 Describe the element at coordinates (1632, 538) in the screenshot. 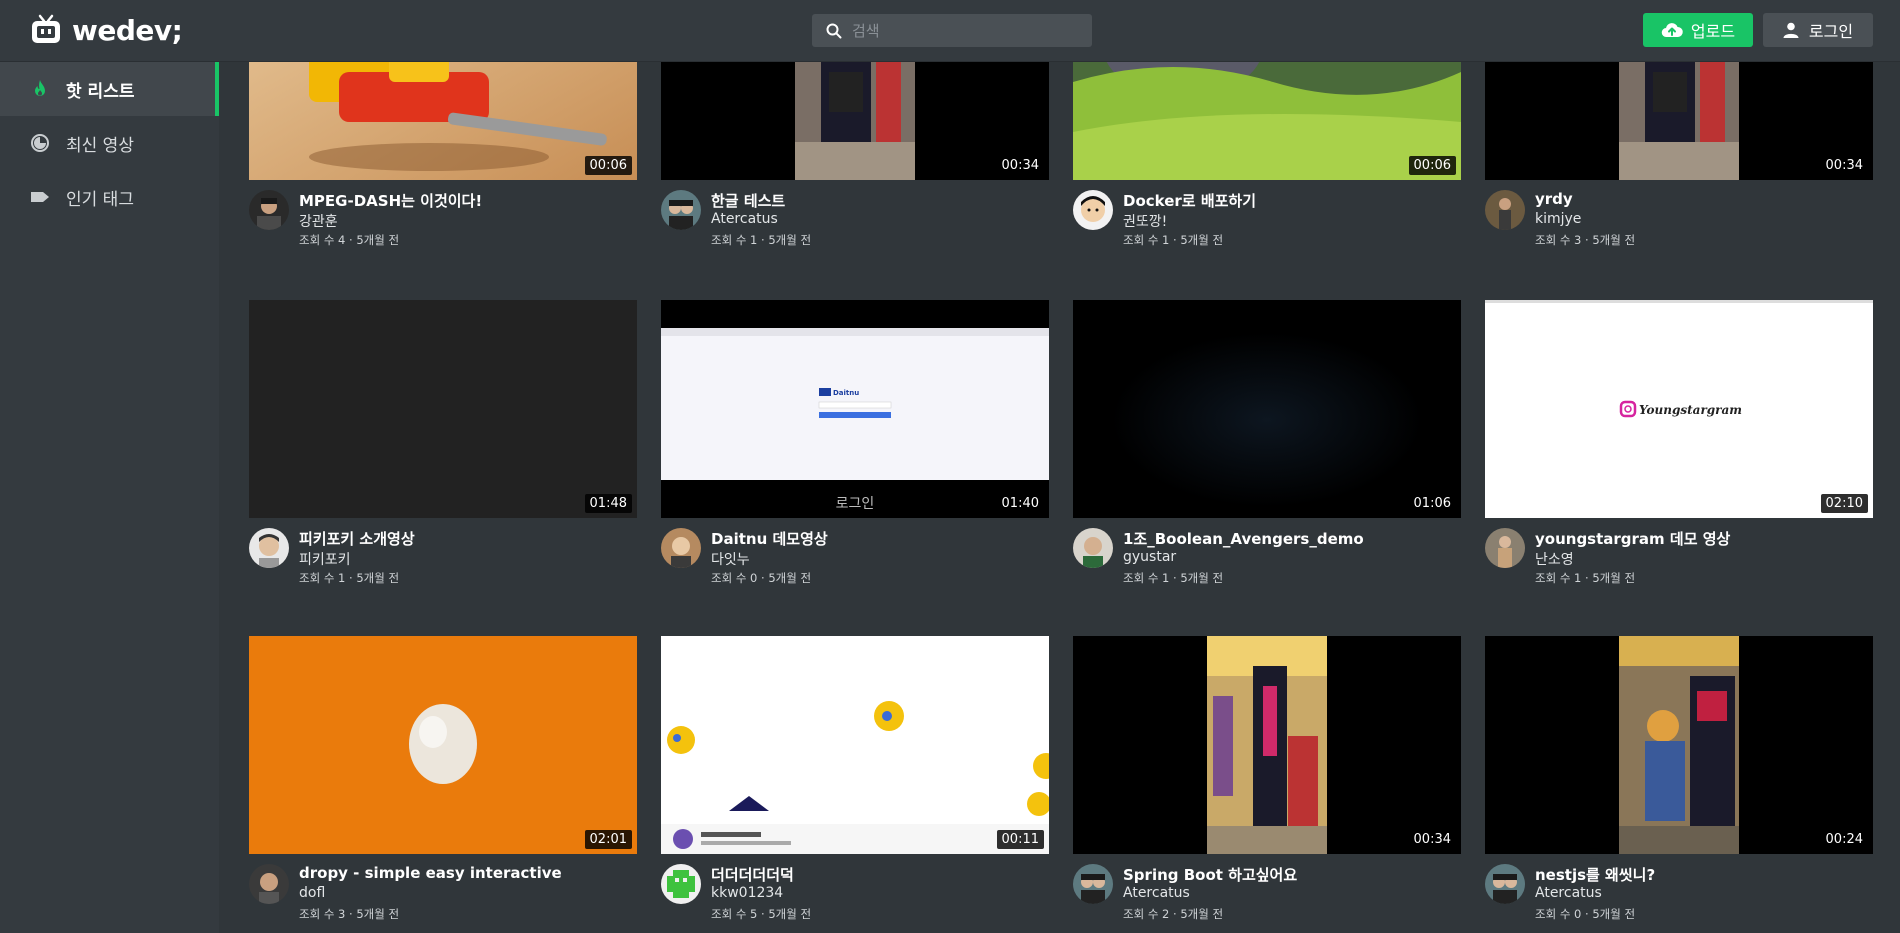

I see `video-title: youngstargram 데모 영상` at that location.